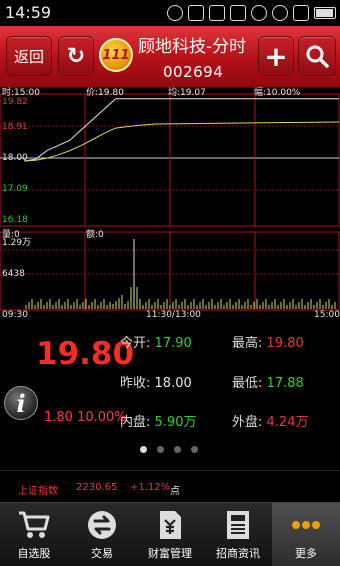 Image resolution: width=340 pixels, height=566 pixels. Describe the element at coordinates (97, 487) in the screenshot. I see `ticker-index-value: 2230.65` at that location.